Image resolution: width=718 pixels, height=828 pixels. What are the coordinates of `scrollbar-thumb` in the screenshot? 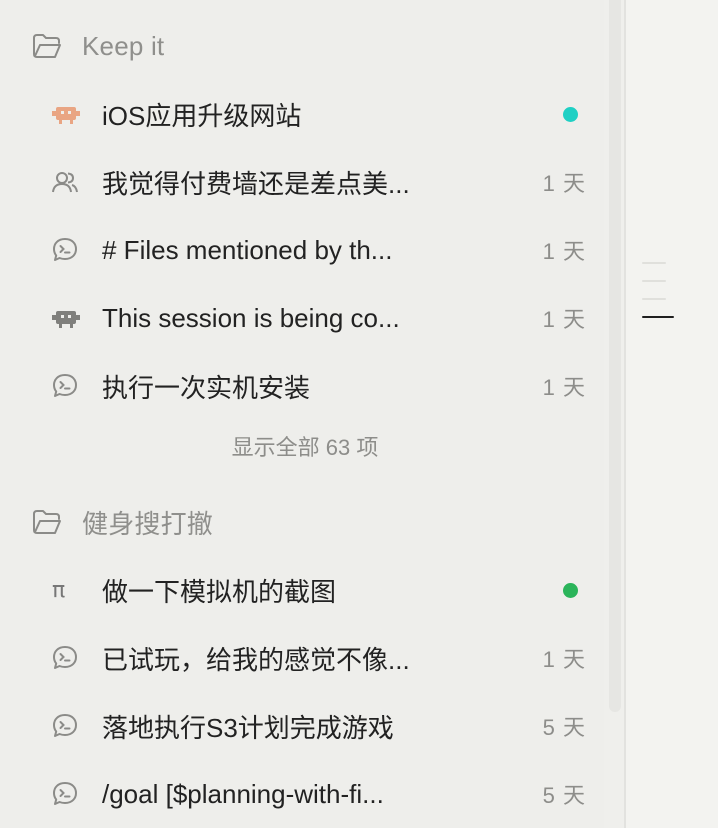 It's located at (615, 356).